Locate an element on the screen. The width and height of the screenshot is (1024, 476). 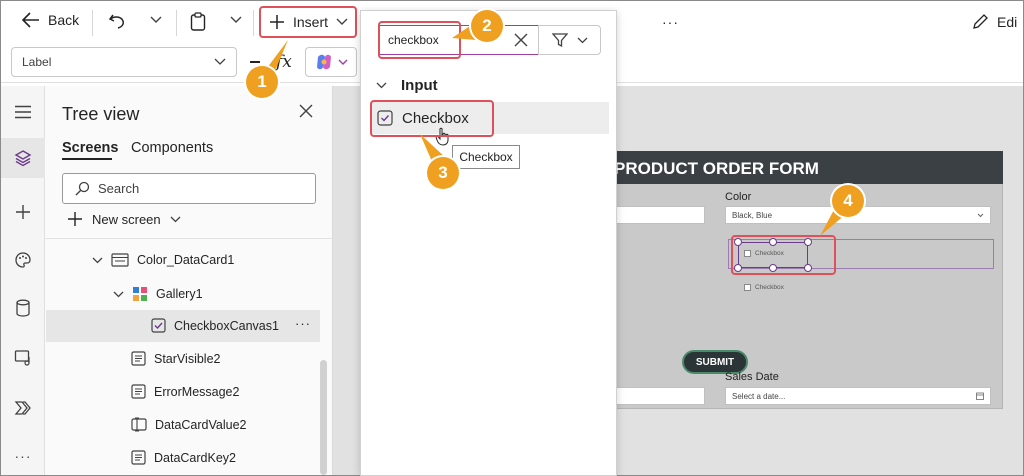
undo-dropdown-chevron is located at coordinates (156, 20).